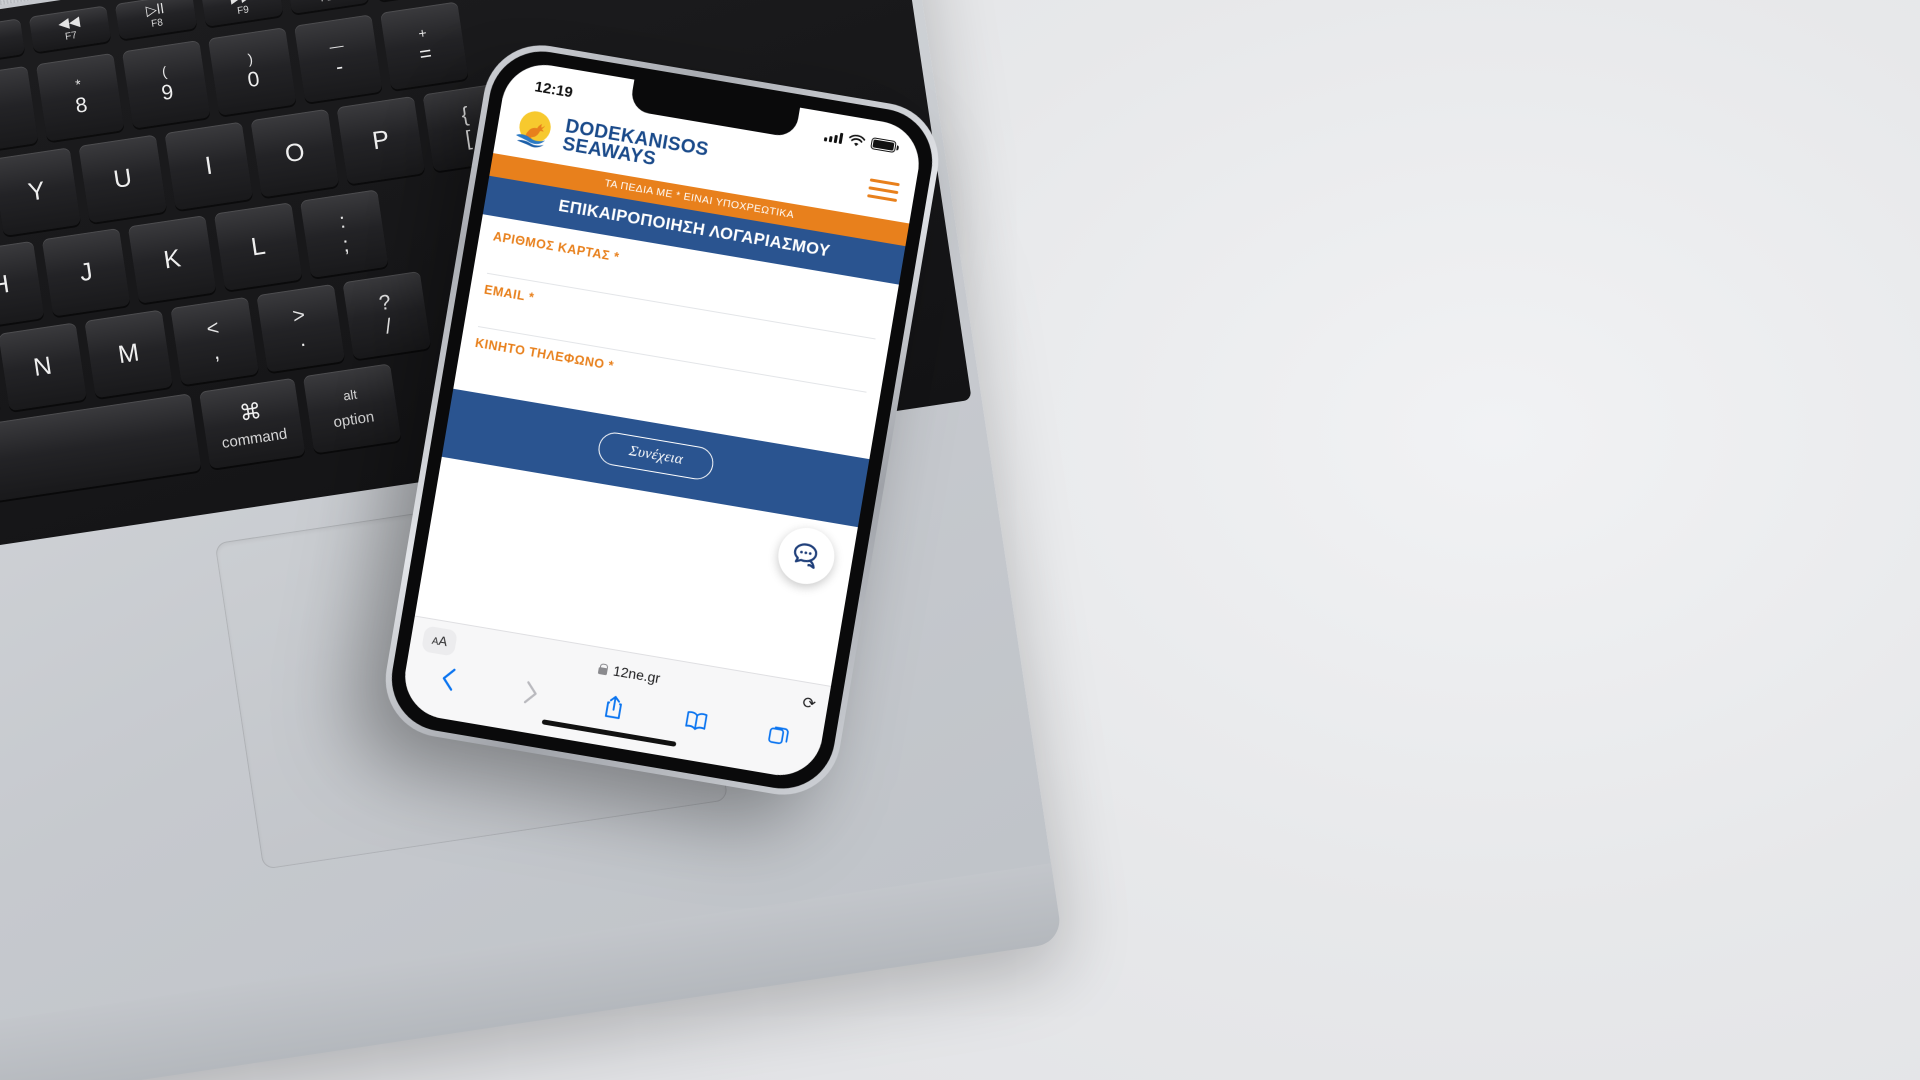 Image resolution: width=1920 pixels, height=1080 pixels. Describe the element at coordinates (440, 641) in the screenshot. I see `text-size-button: AA` at that location.